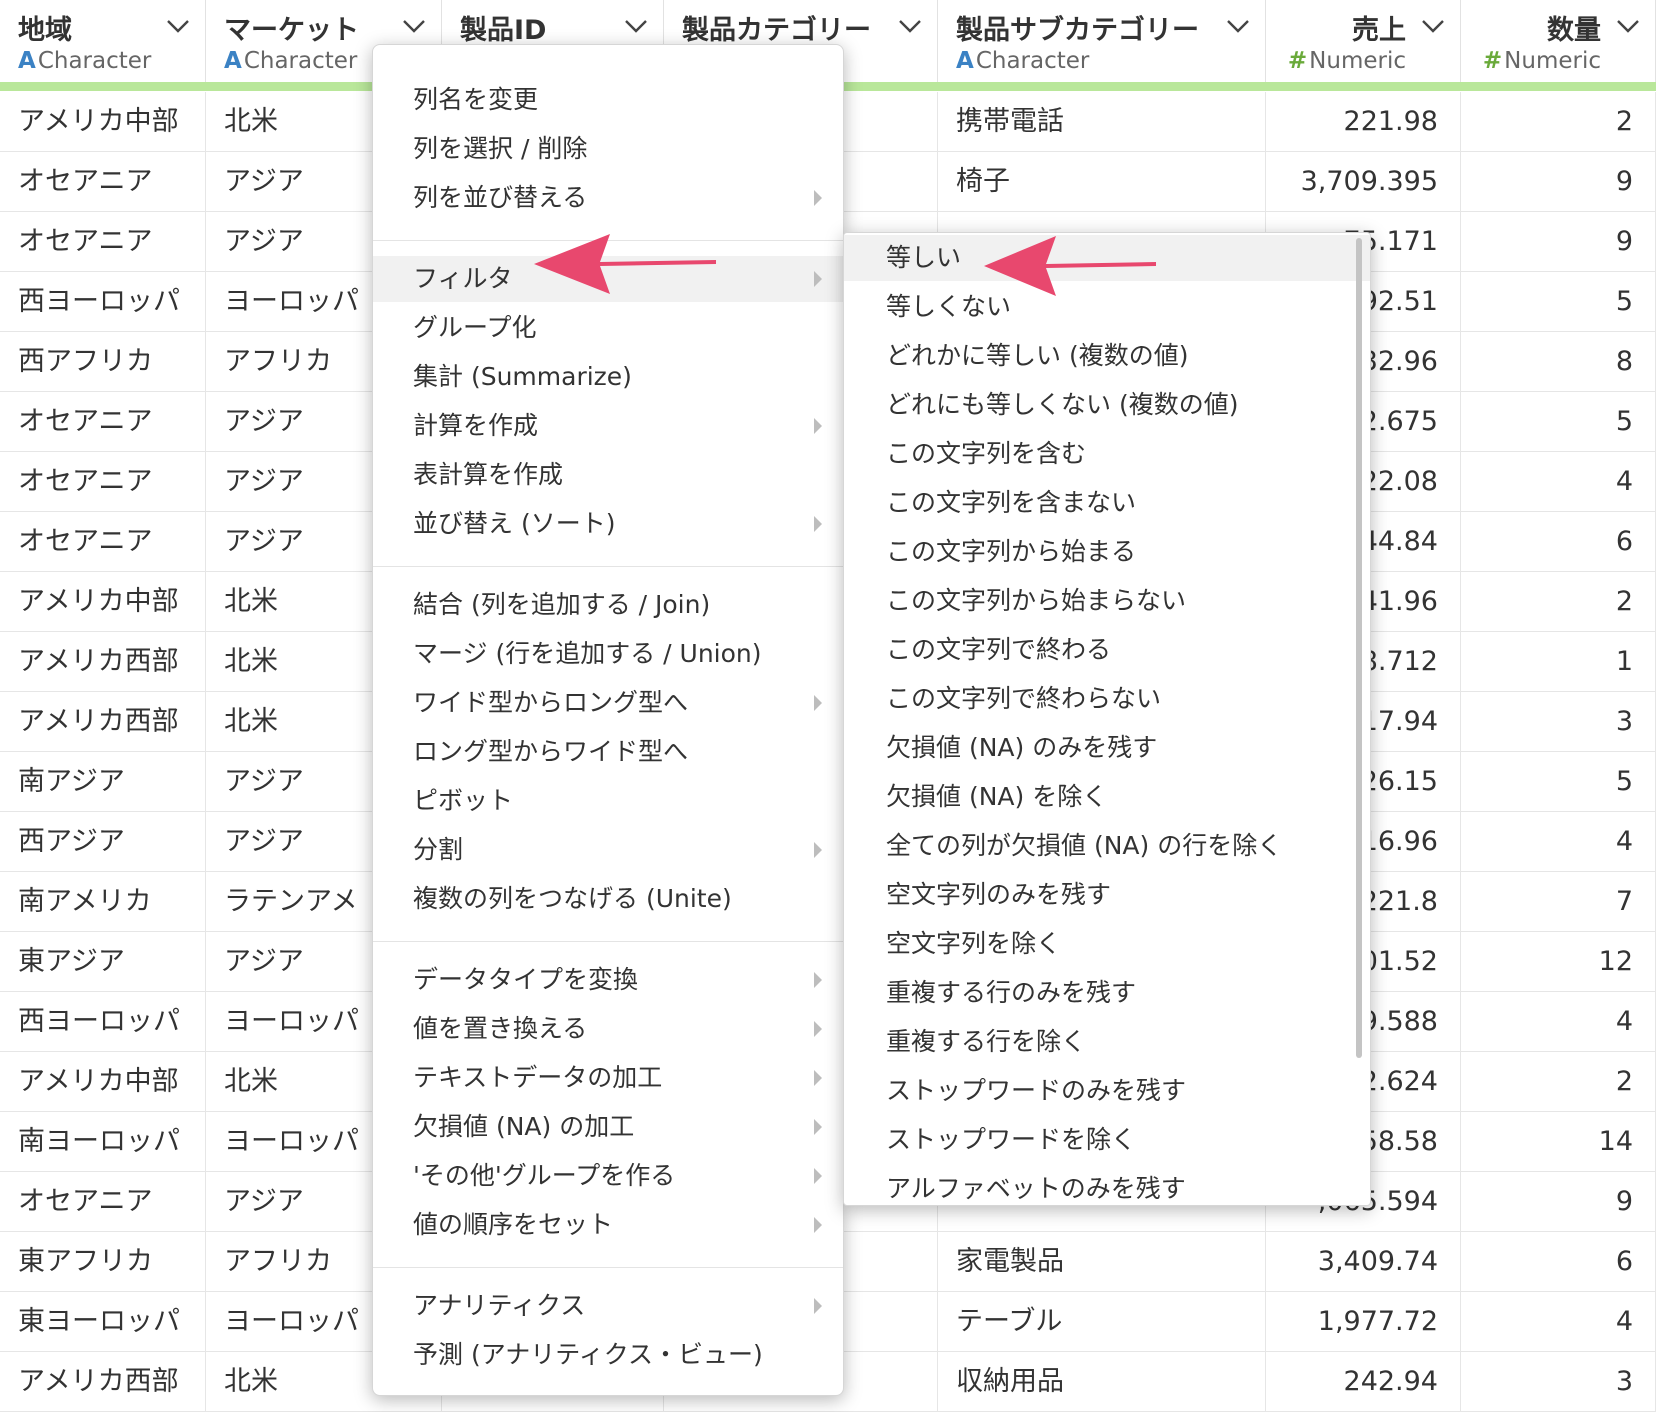 This screenshot has width=1656, height=1412. Describe the element at coordinates (1107, 405) in the screenshot. I see `filter-option: どれにも等しくない (複数の値)` at that location.